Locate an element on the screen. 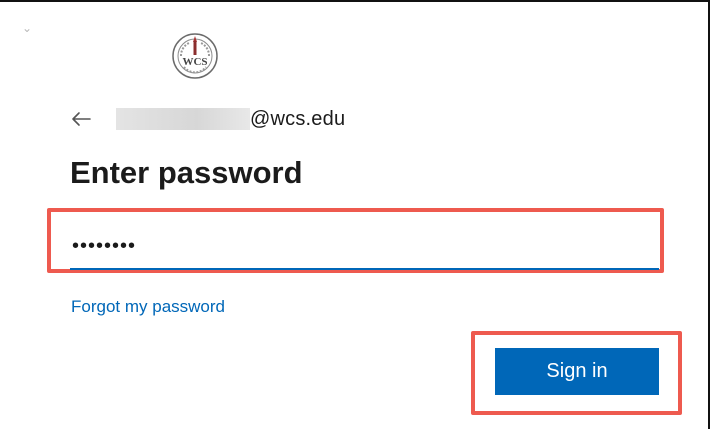 This screenshot has width=710, height=429. forgot-password-link: Forgot my password is located at coordinates (148, 307).